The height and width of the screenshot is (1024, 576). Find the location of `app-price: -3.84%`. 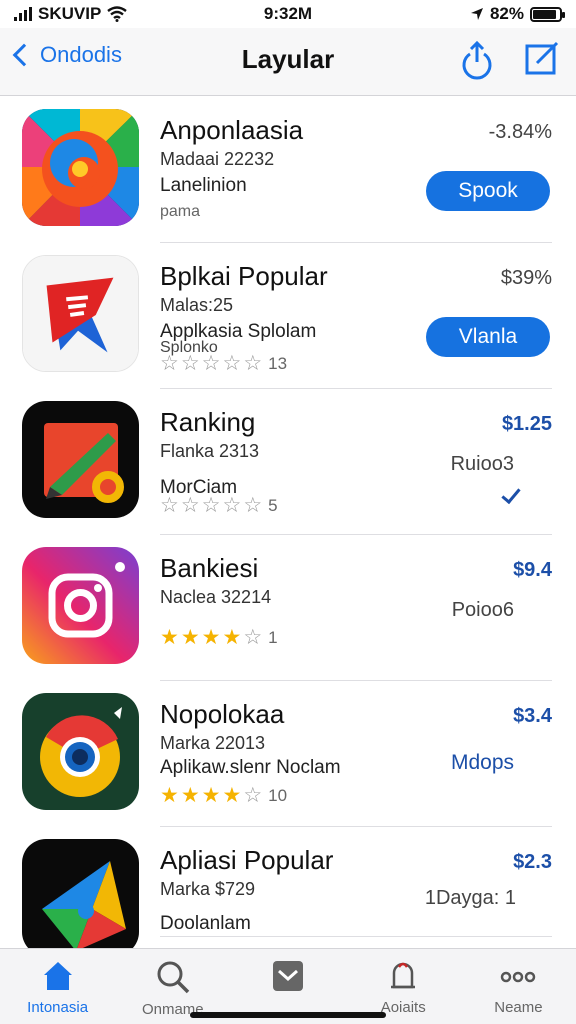

app-price: -3.84% is located at coordinates (520, 132).